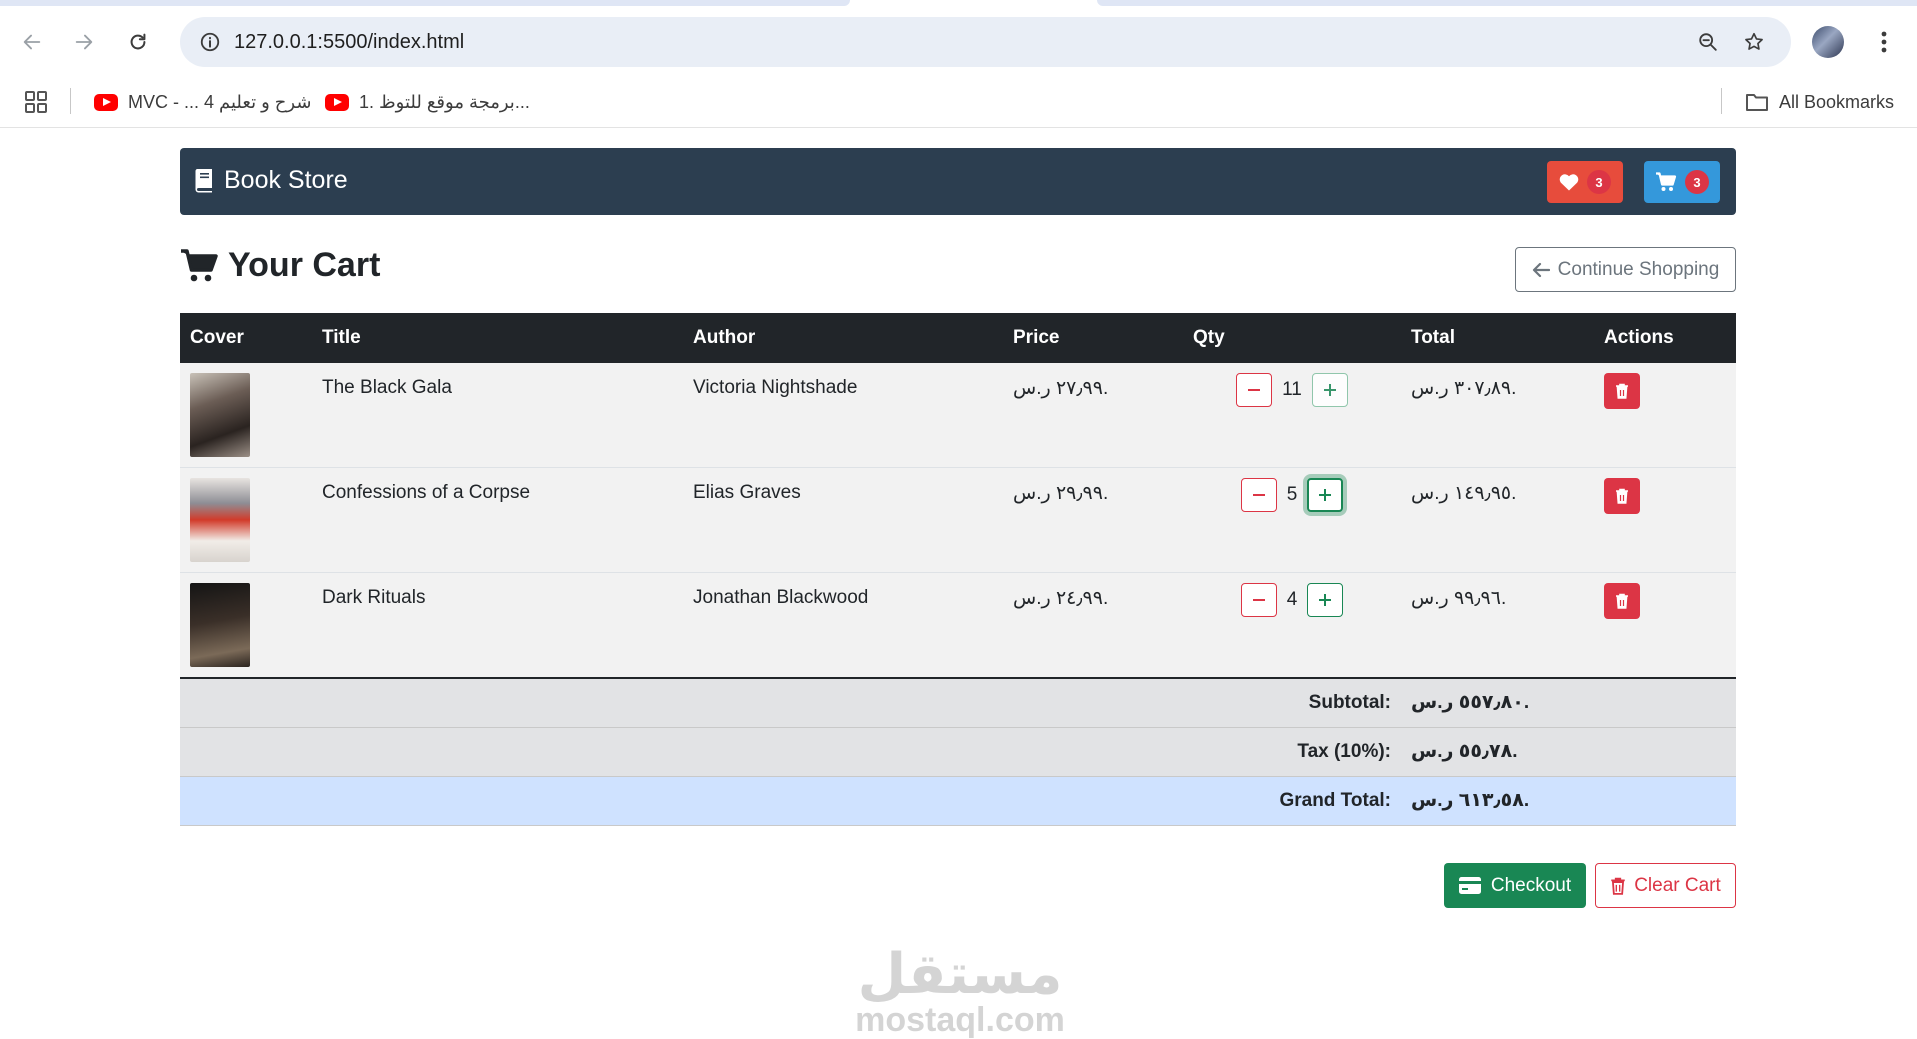 The height and width of the screenshot is (1039, 1917). Describe the element at coordinates (36, 102) in the screenshot. I see `apps-grid-icon` at that location.